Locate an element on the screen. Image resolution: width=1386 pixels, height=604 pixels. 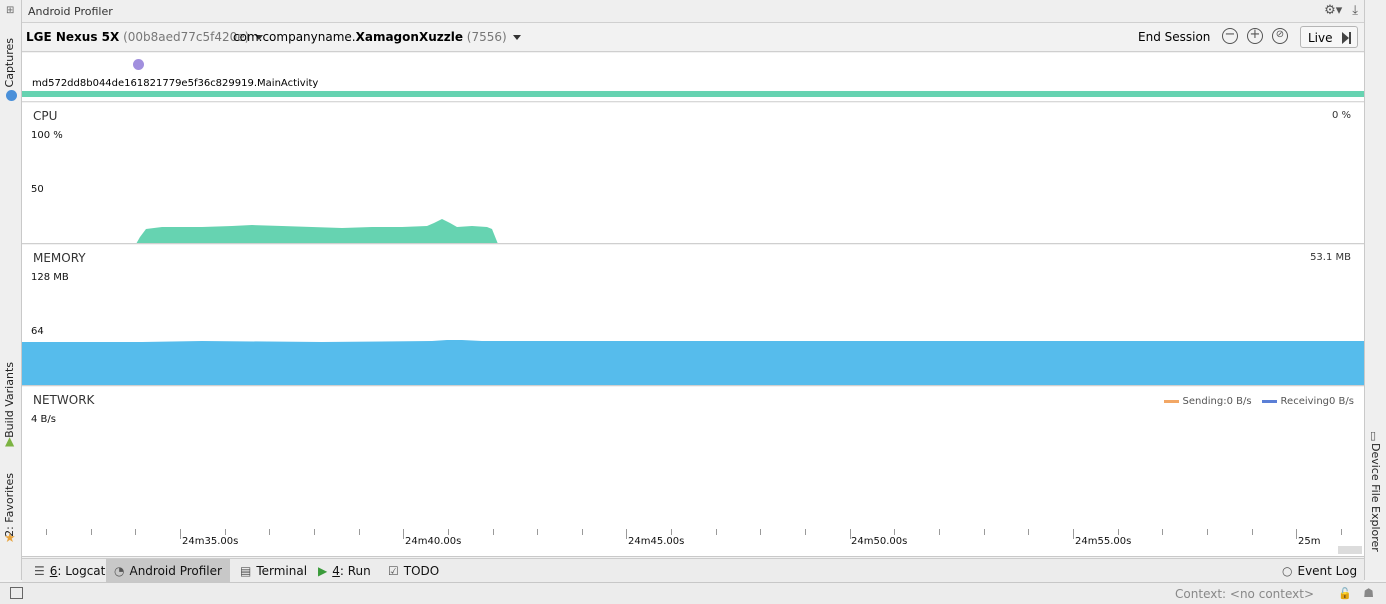
event-log-tab: ○ Event Log is located at coordinates (1319, 571).